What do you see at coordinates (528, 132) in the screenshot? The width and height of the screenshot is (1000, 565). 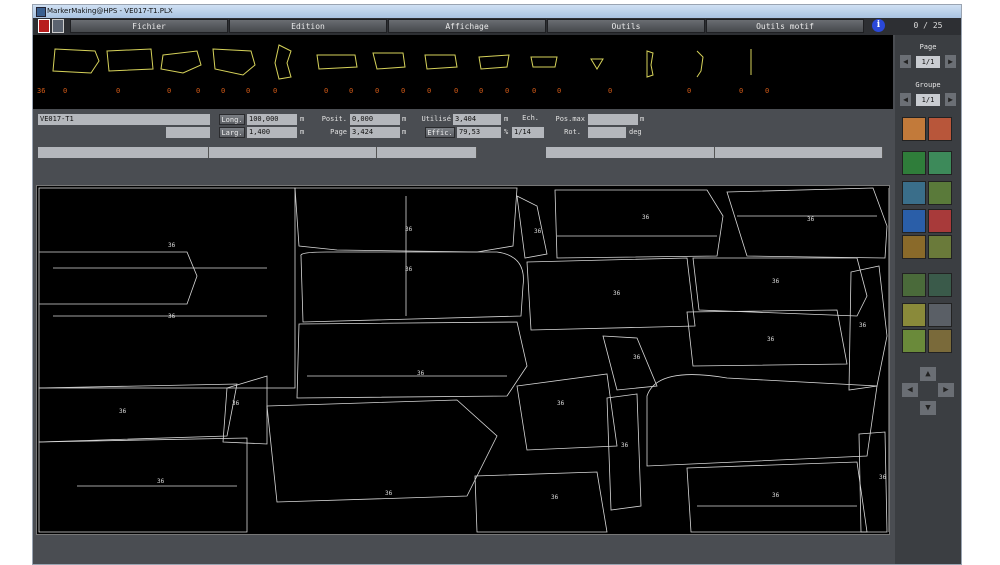 I see `echelle-field: 1/14` at bounding box center [528, 132].